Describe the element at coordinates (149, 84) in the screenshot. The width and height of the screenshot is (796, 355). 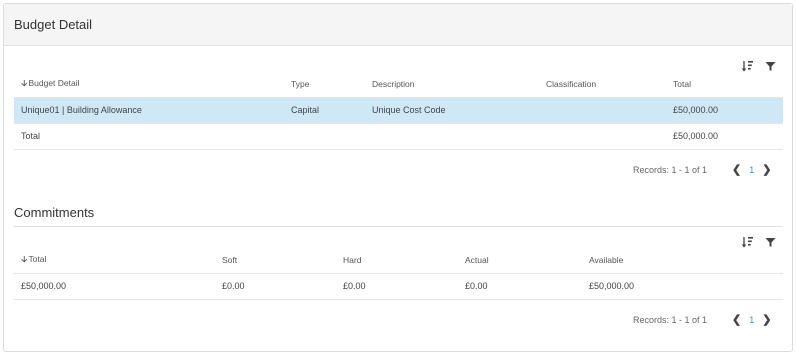
I see `column-header-budget-detail: 🡫Budget Detail` at that location.